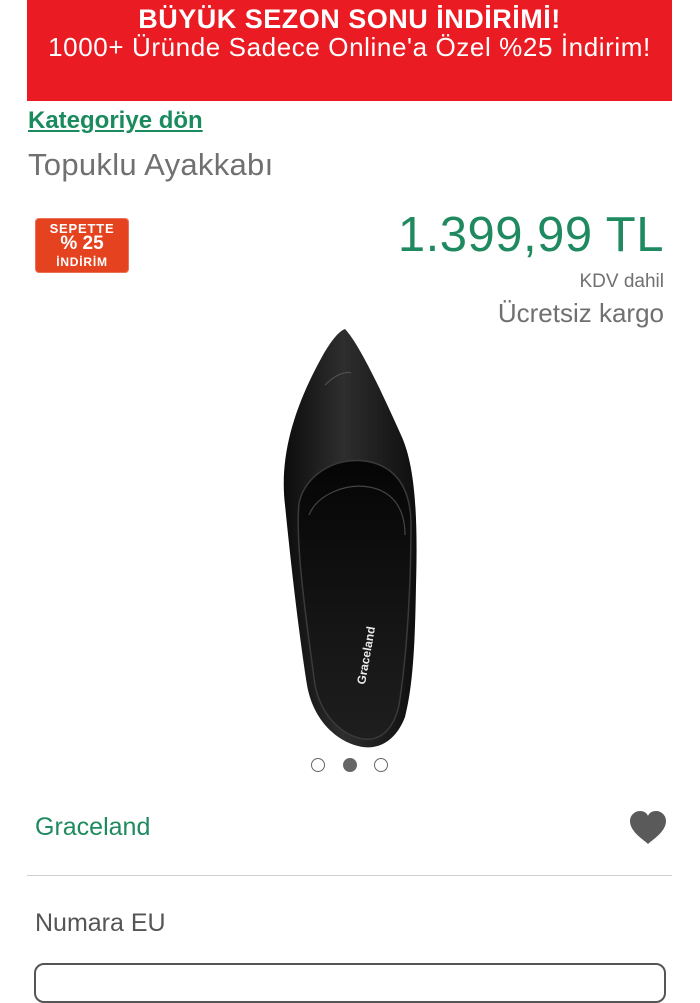 The width and height of the screenshot is (700, 1003). Describe the element at coordinates (349, 19) in the screenshot. I see `promo-title: BÜYÜK SEZON SONU İNDİRİMİ!` at that location.